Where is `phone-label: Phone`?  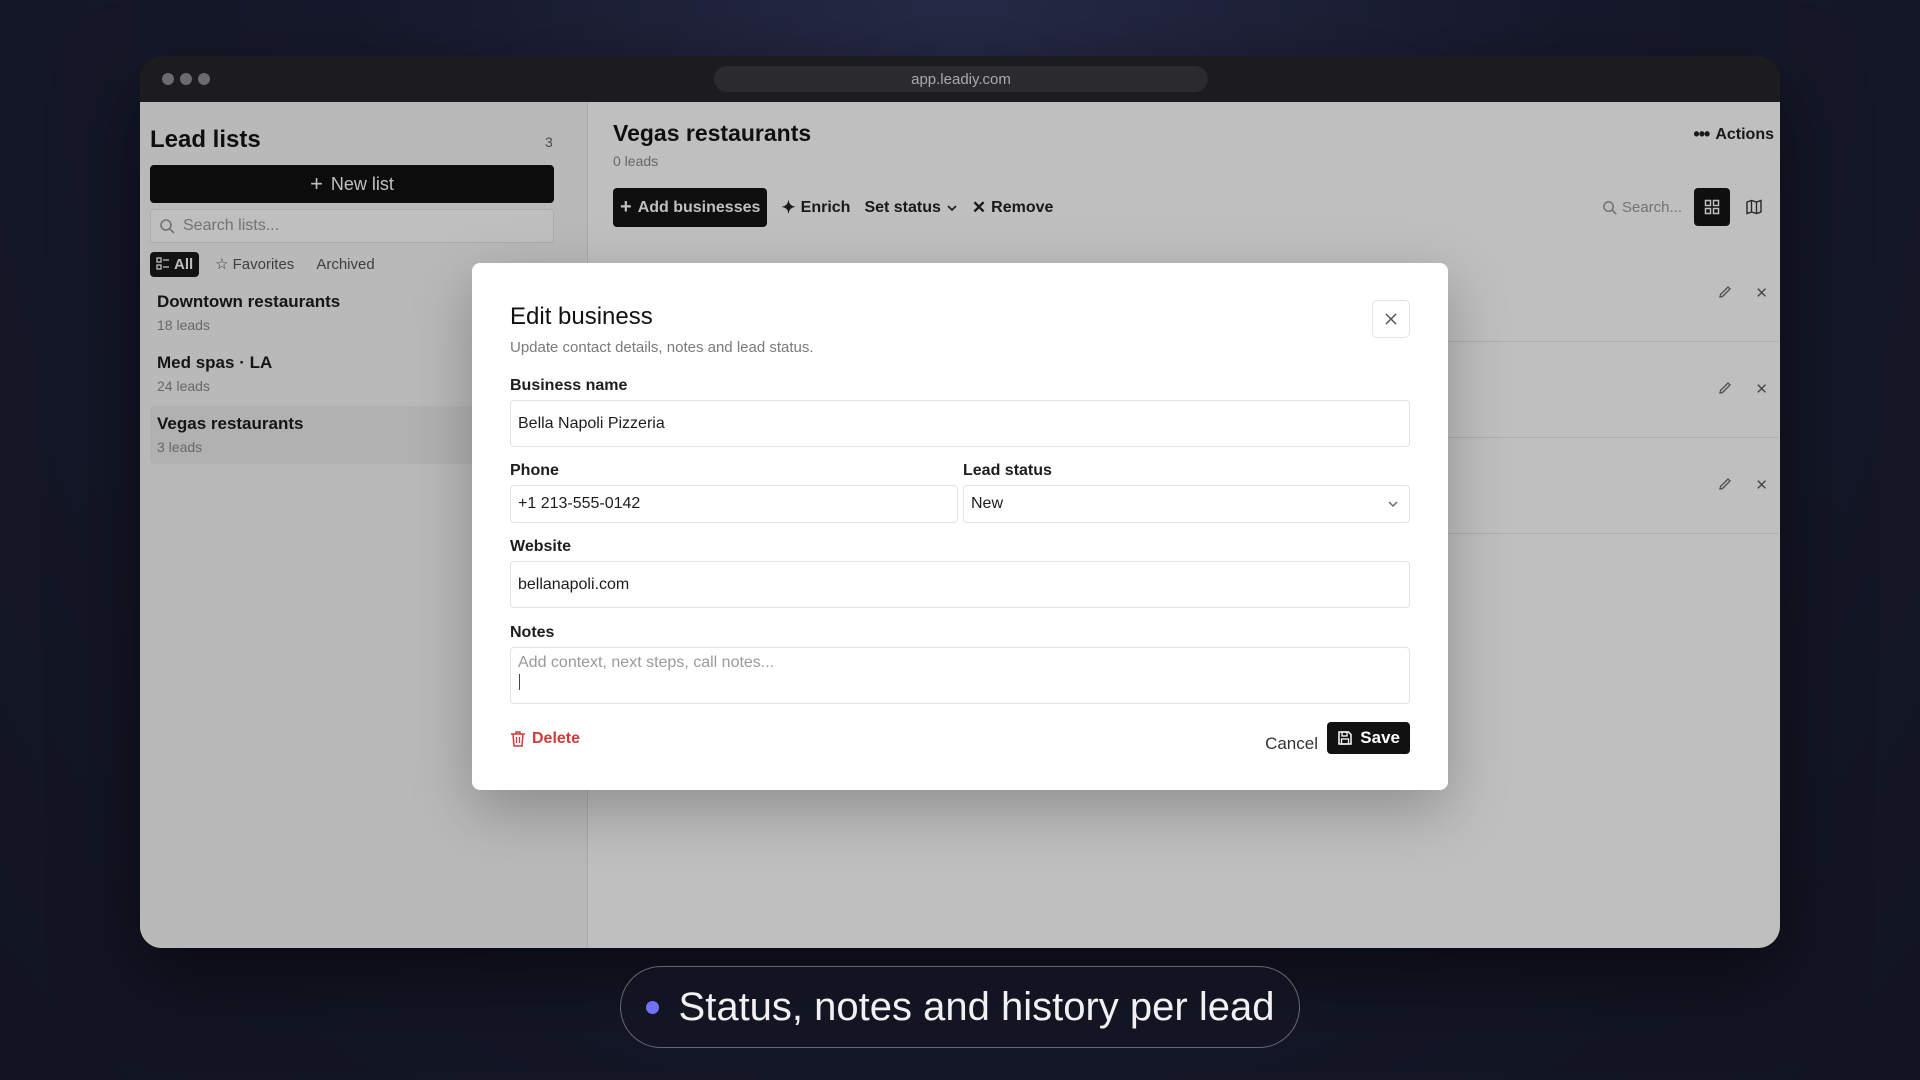 phone-label: Phone is located at coordinates (534, 470).